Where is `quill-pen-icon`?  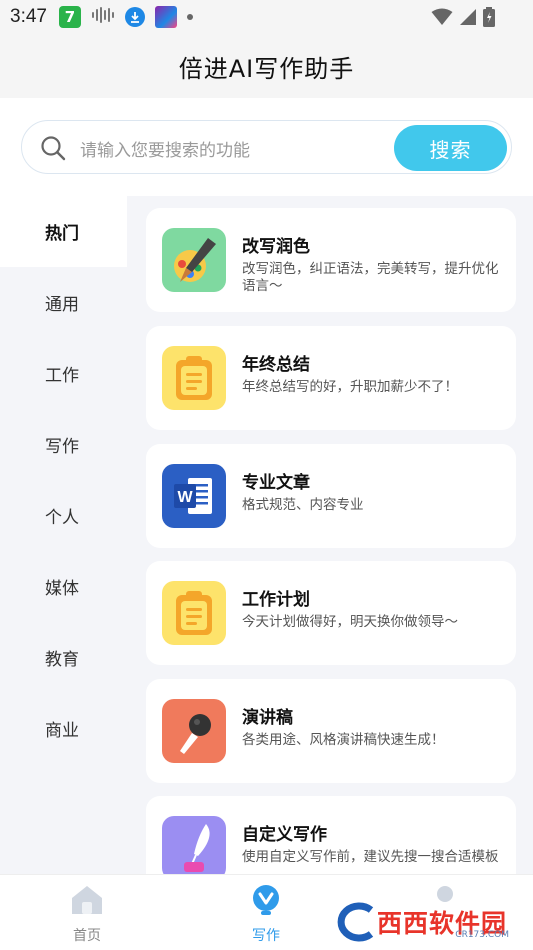
quill-pen-icon is located at coordinates (194, 845).